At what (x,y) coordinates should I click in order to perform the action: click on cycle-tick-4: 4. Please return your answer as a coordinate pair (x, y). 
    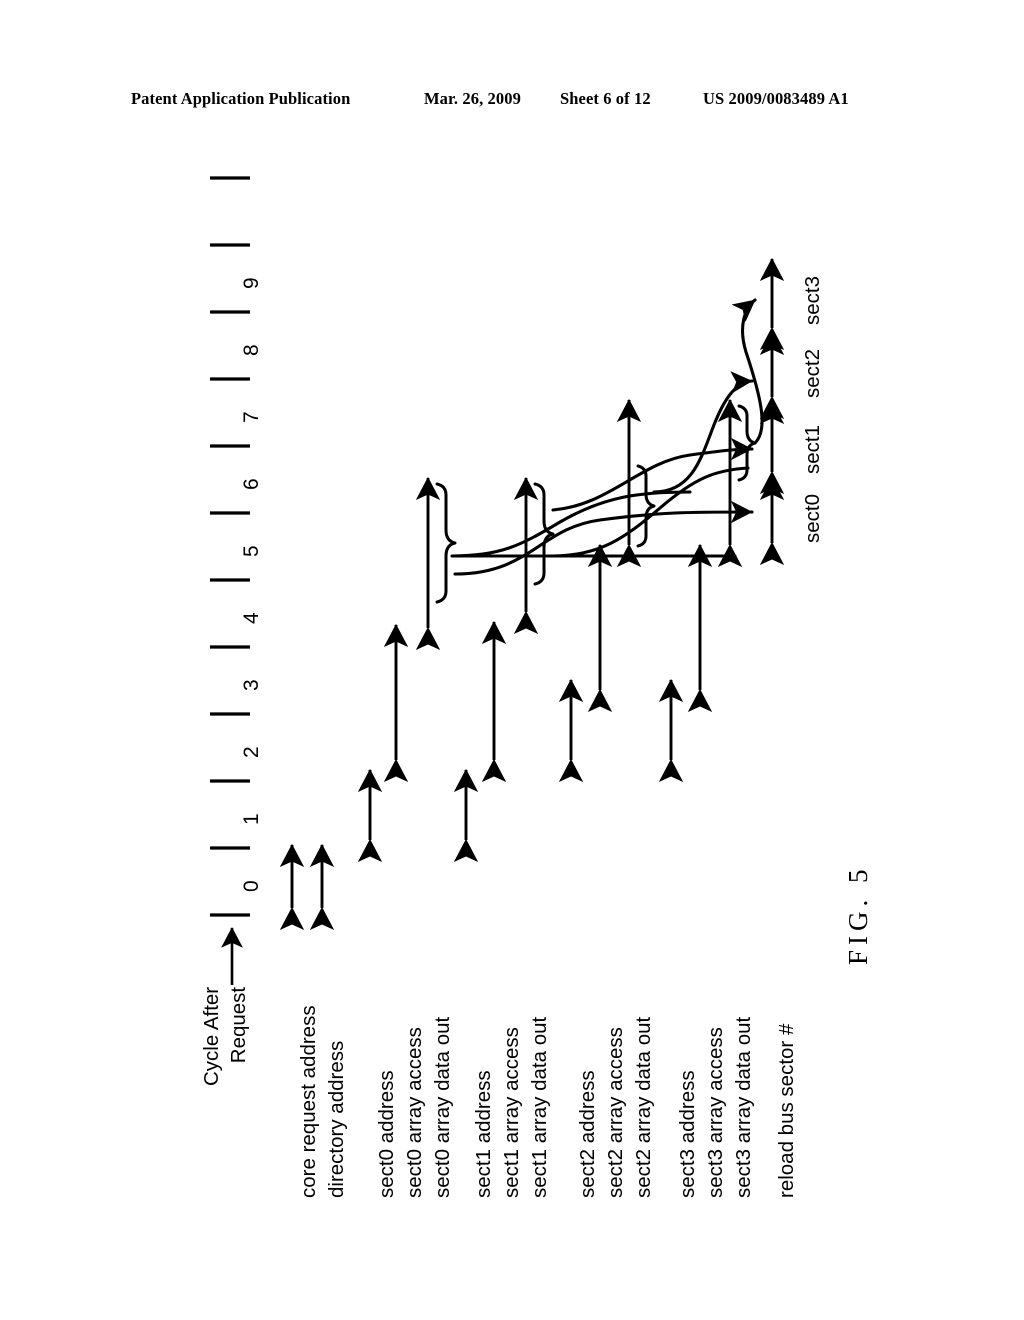
    Looking at the image, I should click on (251, 618).